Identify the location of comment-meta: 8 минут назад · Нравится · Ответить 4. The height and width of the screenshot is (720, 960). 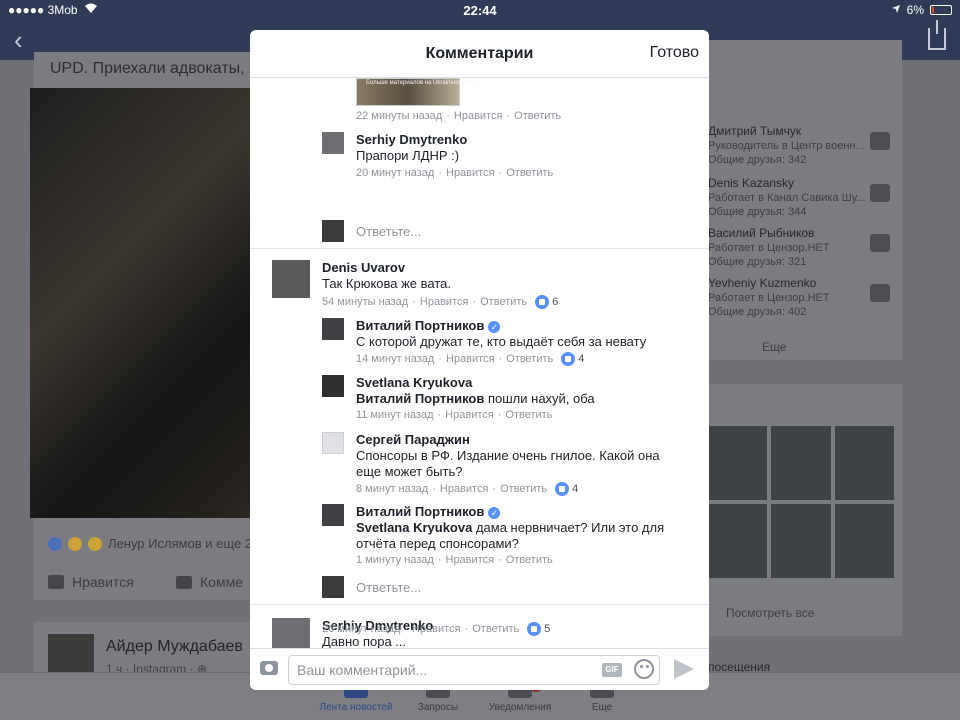
(467, 489).